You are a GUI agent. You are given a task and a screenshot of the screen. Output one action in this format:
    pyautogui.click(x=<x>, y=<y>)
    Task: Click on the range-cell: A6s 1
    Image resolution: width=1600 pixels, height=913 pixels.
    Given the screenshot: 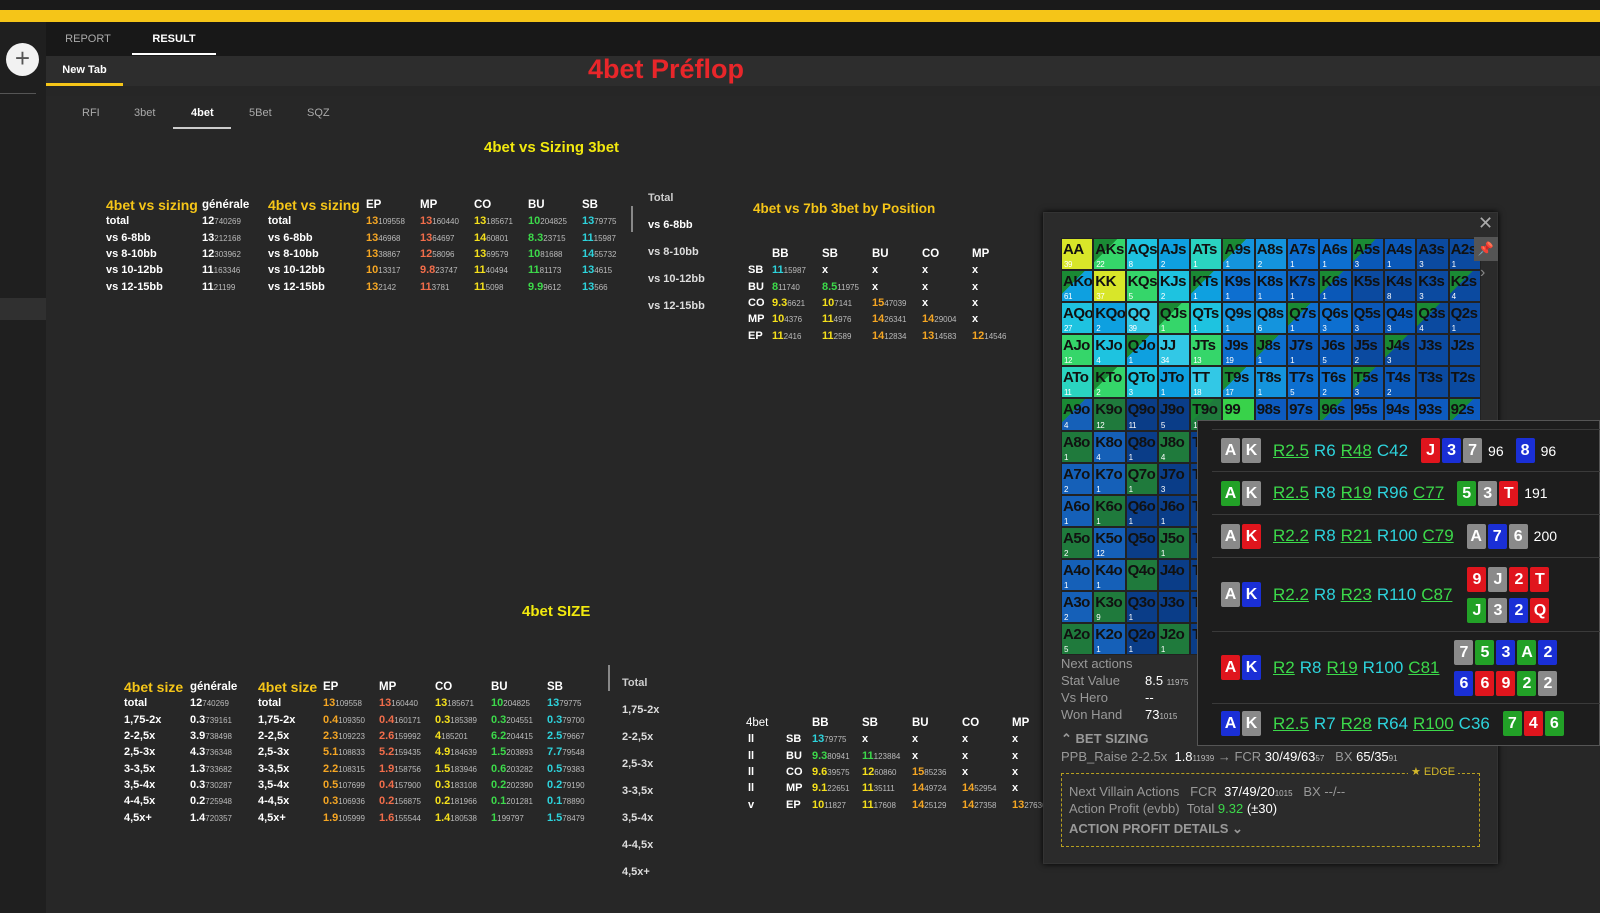 What is the action you would take?
    pyautogui.click(x=1335, y=254)
    